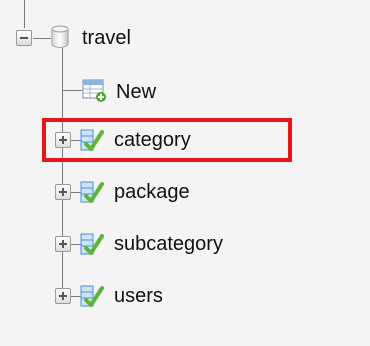 This screenshot has height=346, width=370. Describe the element at coordinates (24, 38) in the screenshot. I see `collapse-icon` at that location.